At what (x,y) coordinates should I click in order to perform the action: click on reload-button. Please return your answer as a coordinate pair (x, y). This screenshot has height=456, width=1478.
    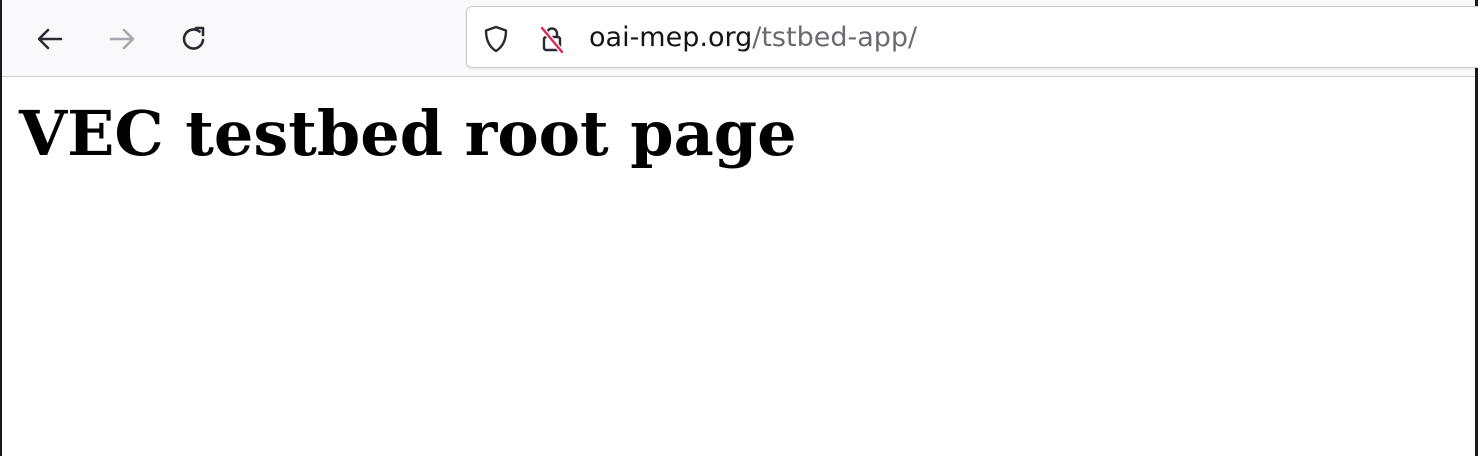
    Looking at the image, I should click on (194, 39).